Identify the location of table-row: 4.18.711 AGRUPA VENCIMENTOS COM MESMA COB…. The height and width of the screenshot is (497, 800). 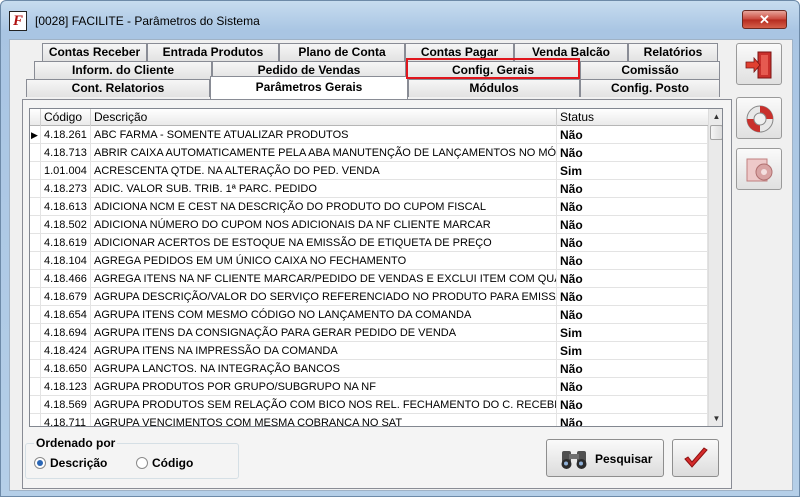
(369, 420).